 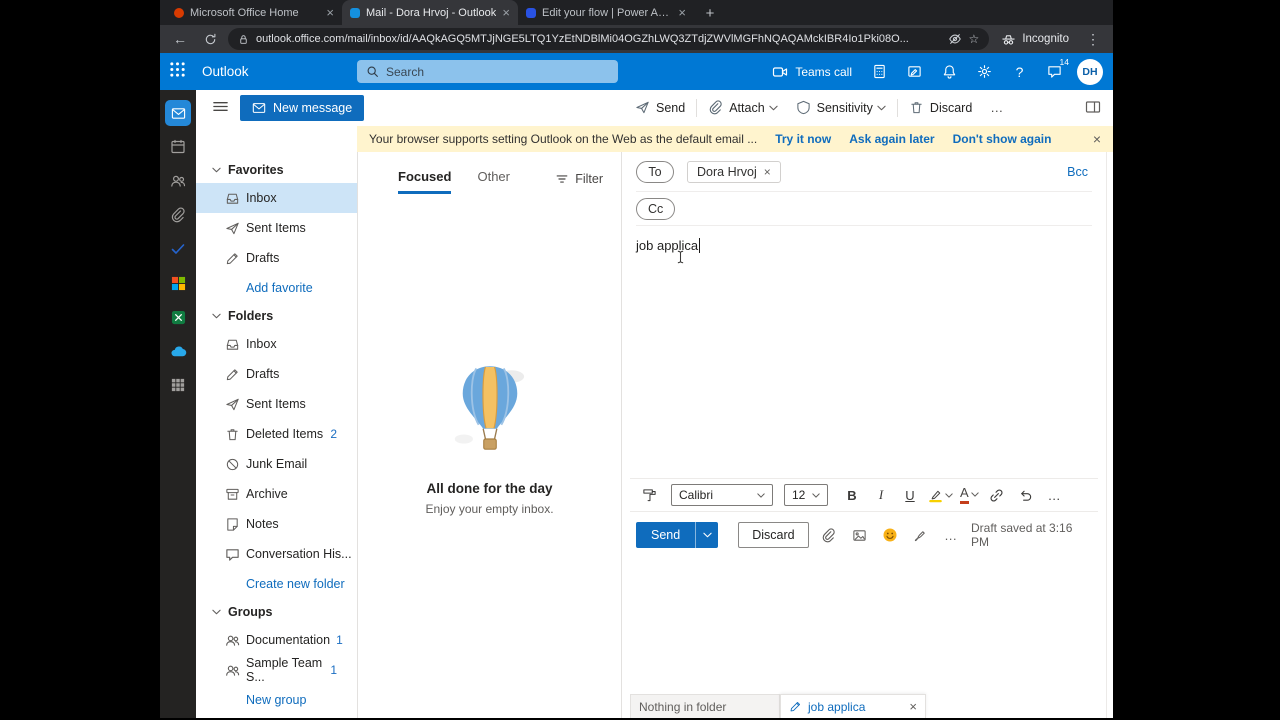 What do you see at coordinates (276, 612) in the screenshot?
I see `groups-section-header: Groups` at bounding box center [276, 612].